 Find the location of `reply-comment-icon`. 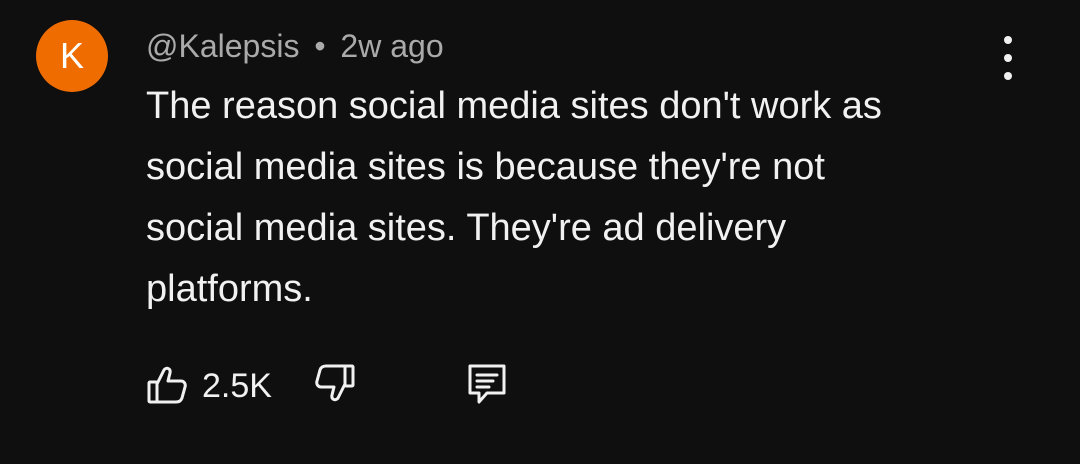

reply-comment-icon is located at coordinates (487, 384).